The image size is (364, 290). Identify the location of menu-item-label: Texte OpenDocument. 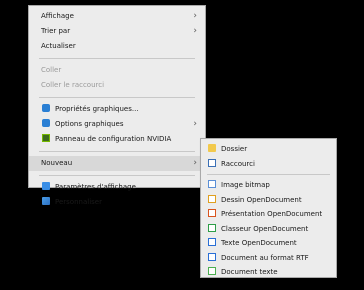
(259, 243).